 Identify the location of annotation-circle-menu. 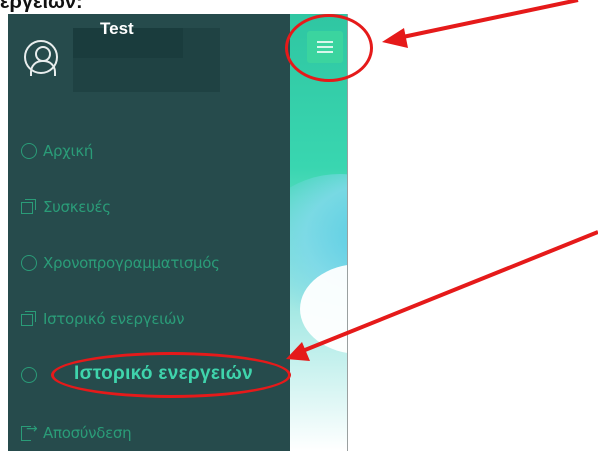
(329, 48).